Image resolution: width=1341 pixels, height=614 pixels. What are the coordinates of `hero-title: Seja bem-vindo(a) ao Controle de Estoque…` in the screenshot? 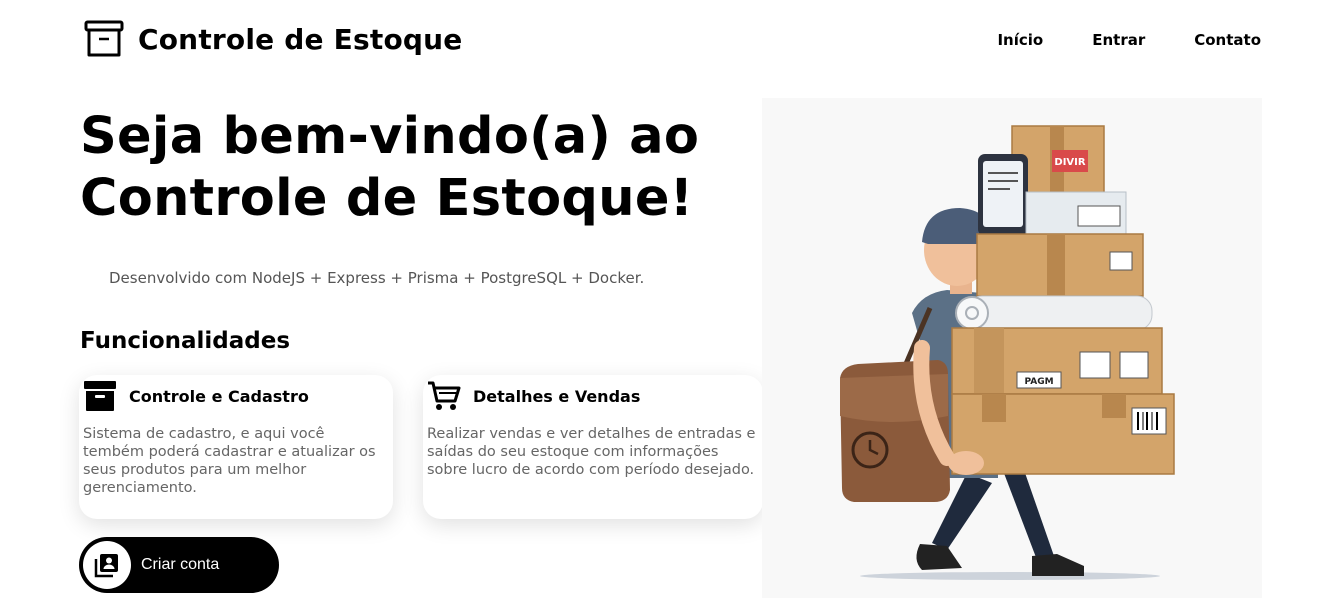 It's located at (390, 167).